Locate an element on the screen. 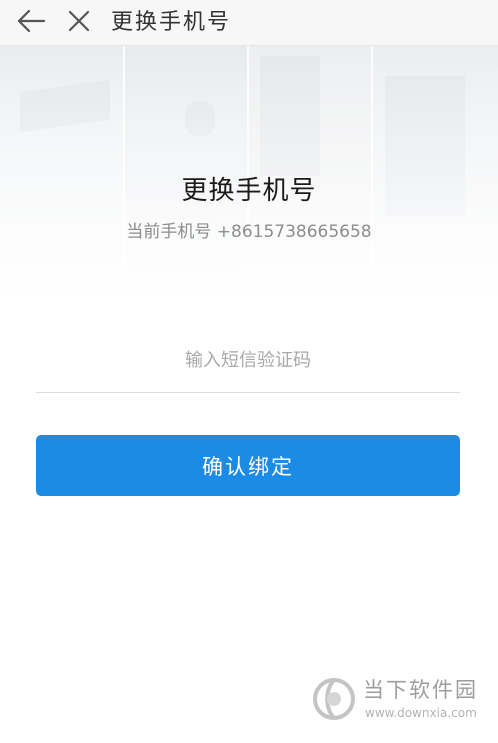 The height and width of the screenshot is (743, 498). watermark-url: www.downxia.com is located at coordinates (421, 713).